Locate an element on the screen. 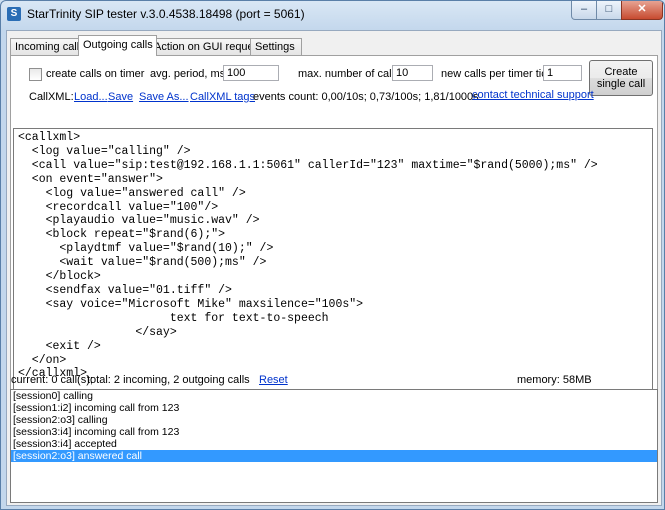  calls-per-tick-label: new calls per timer tick: is located at coordinates (498, 74).